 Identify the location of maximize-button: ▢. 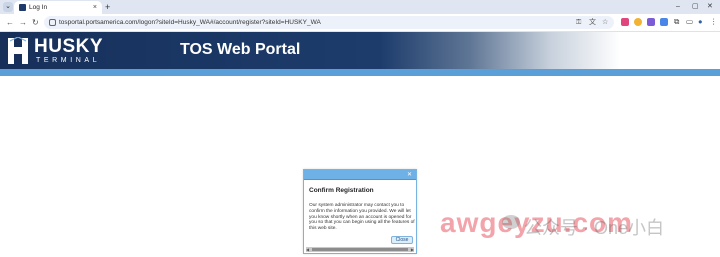
(695, 7).